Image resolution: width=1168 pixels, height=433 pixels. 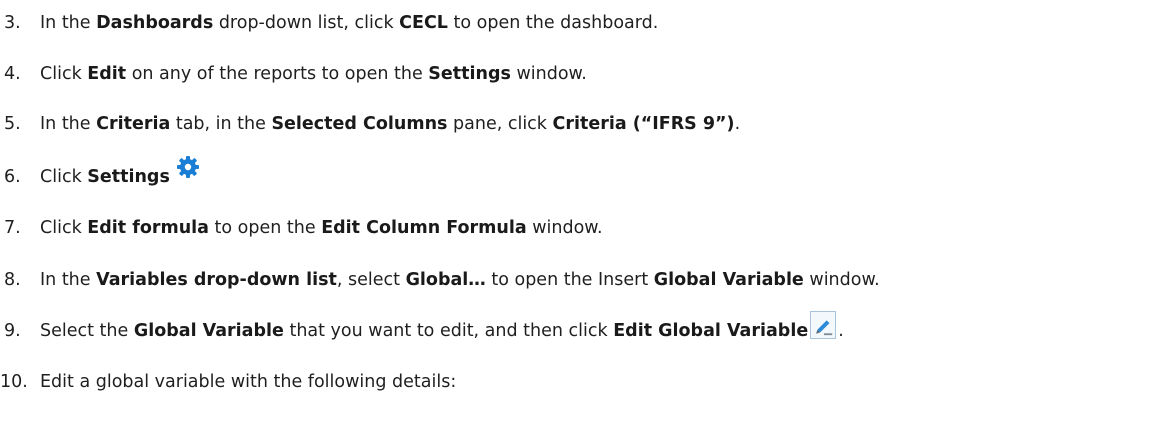 I want to click on bold-term: CECL, so click(x=423, y=23).